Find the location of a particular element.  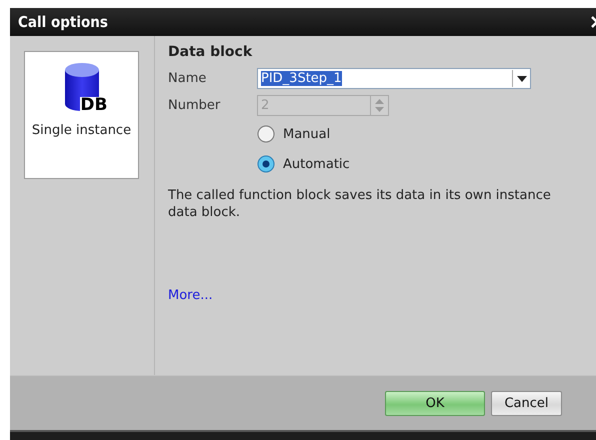

section-title: Data block is located at coordinates (211, 52).